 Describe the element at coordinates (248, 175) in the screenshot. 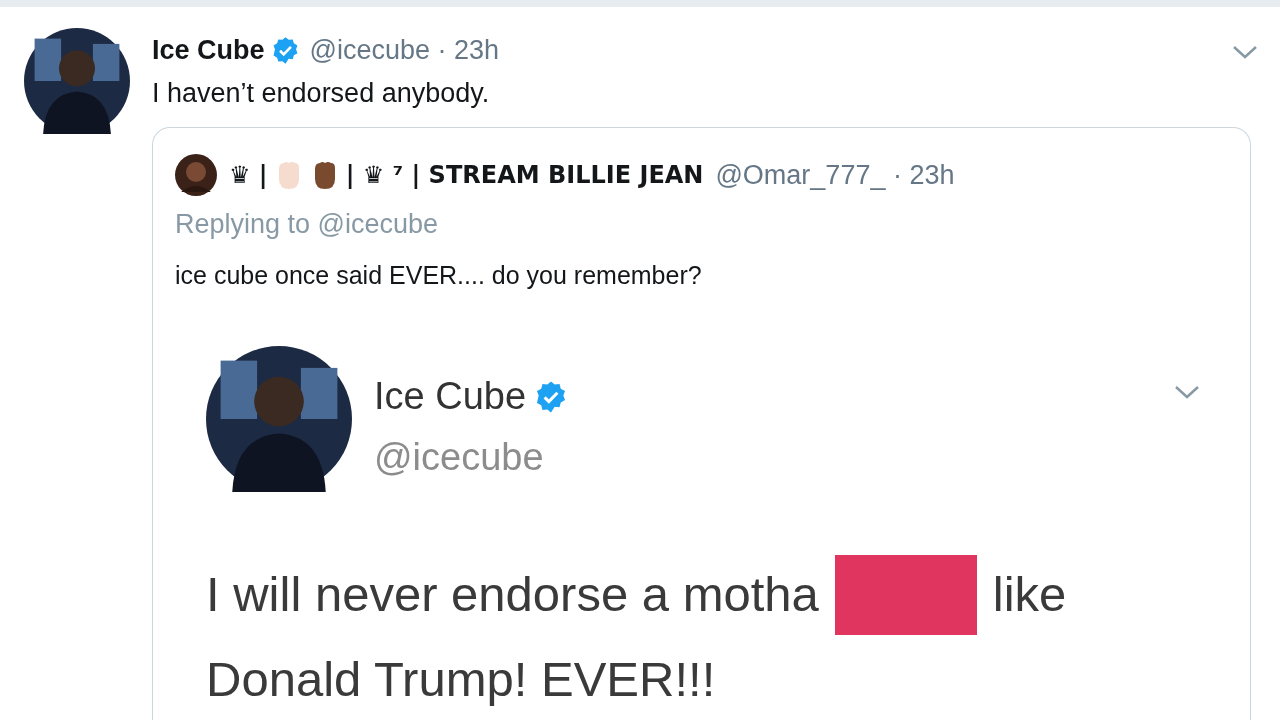

I see `author-name-start: ♛ |` at that location.